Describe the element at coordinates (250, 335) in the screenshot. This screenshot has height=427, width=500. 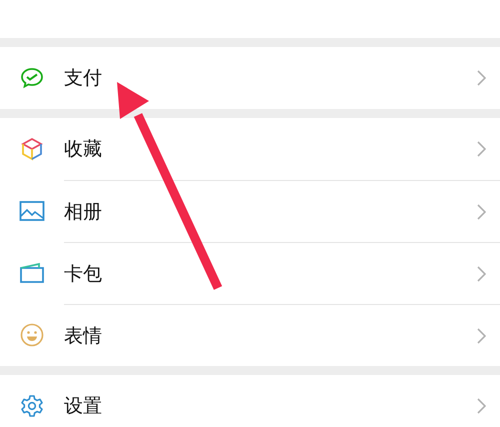
I see `menu-item: 表情` at that location.